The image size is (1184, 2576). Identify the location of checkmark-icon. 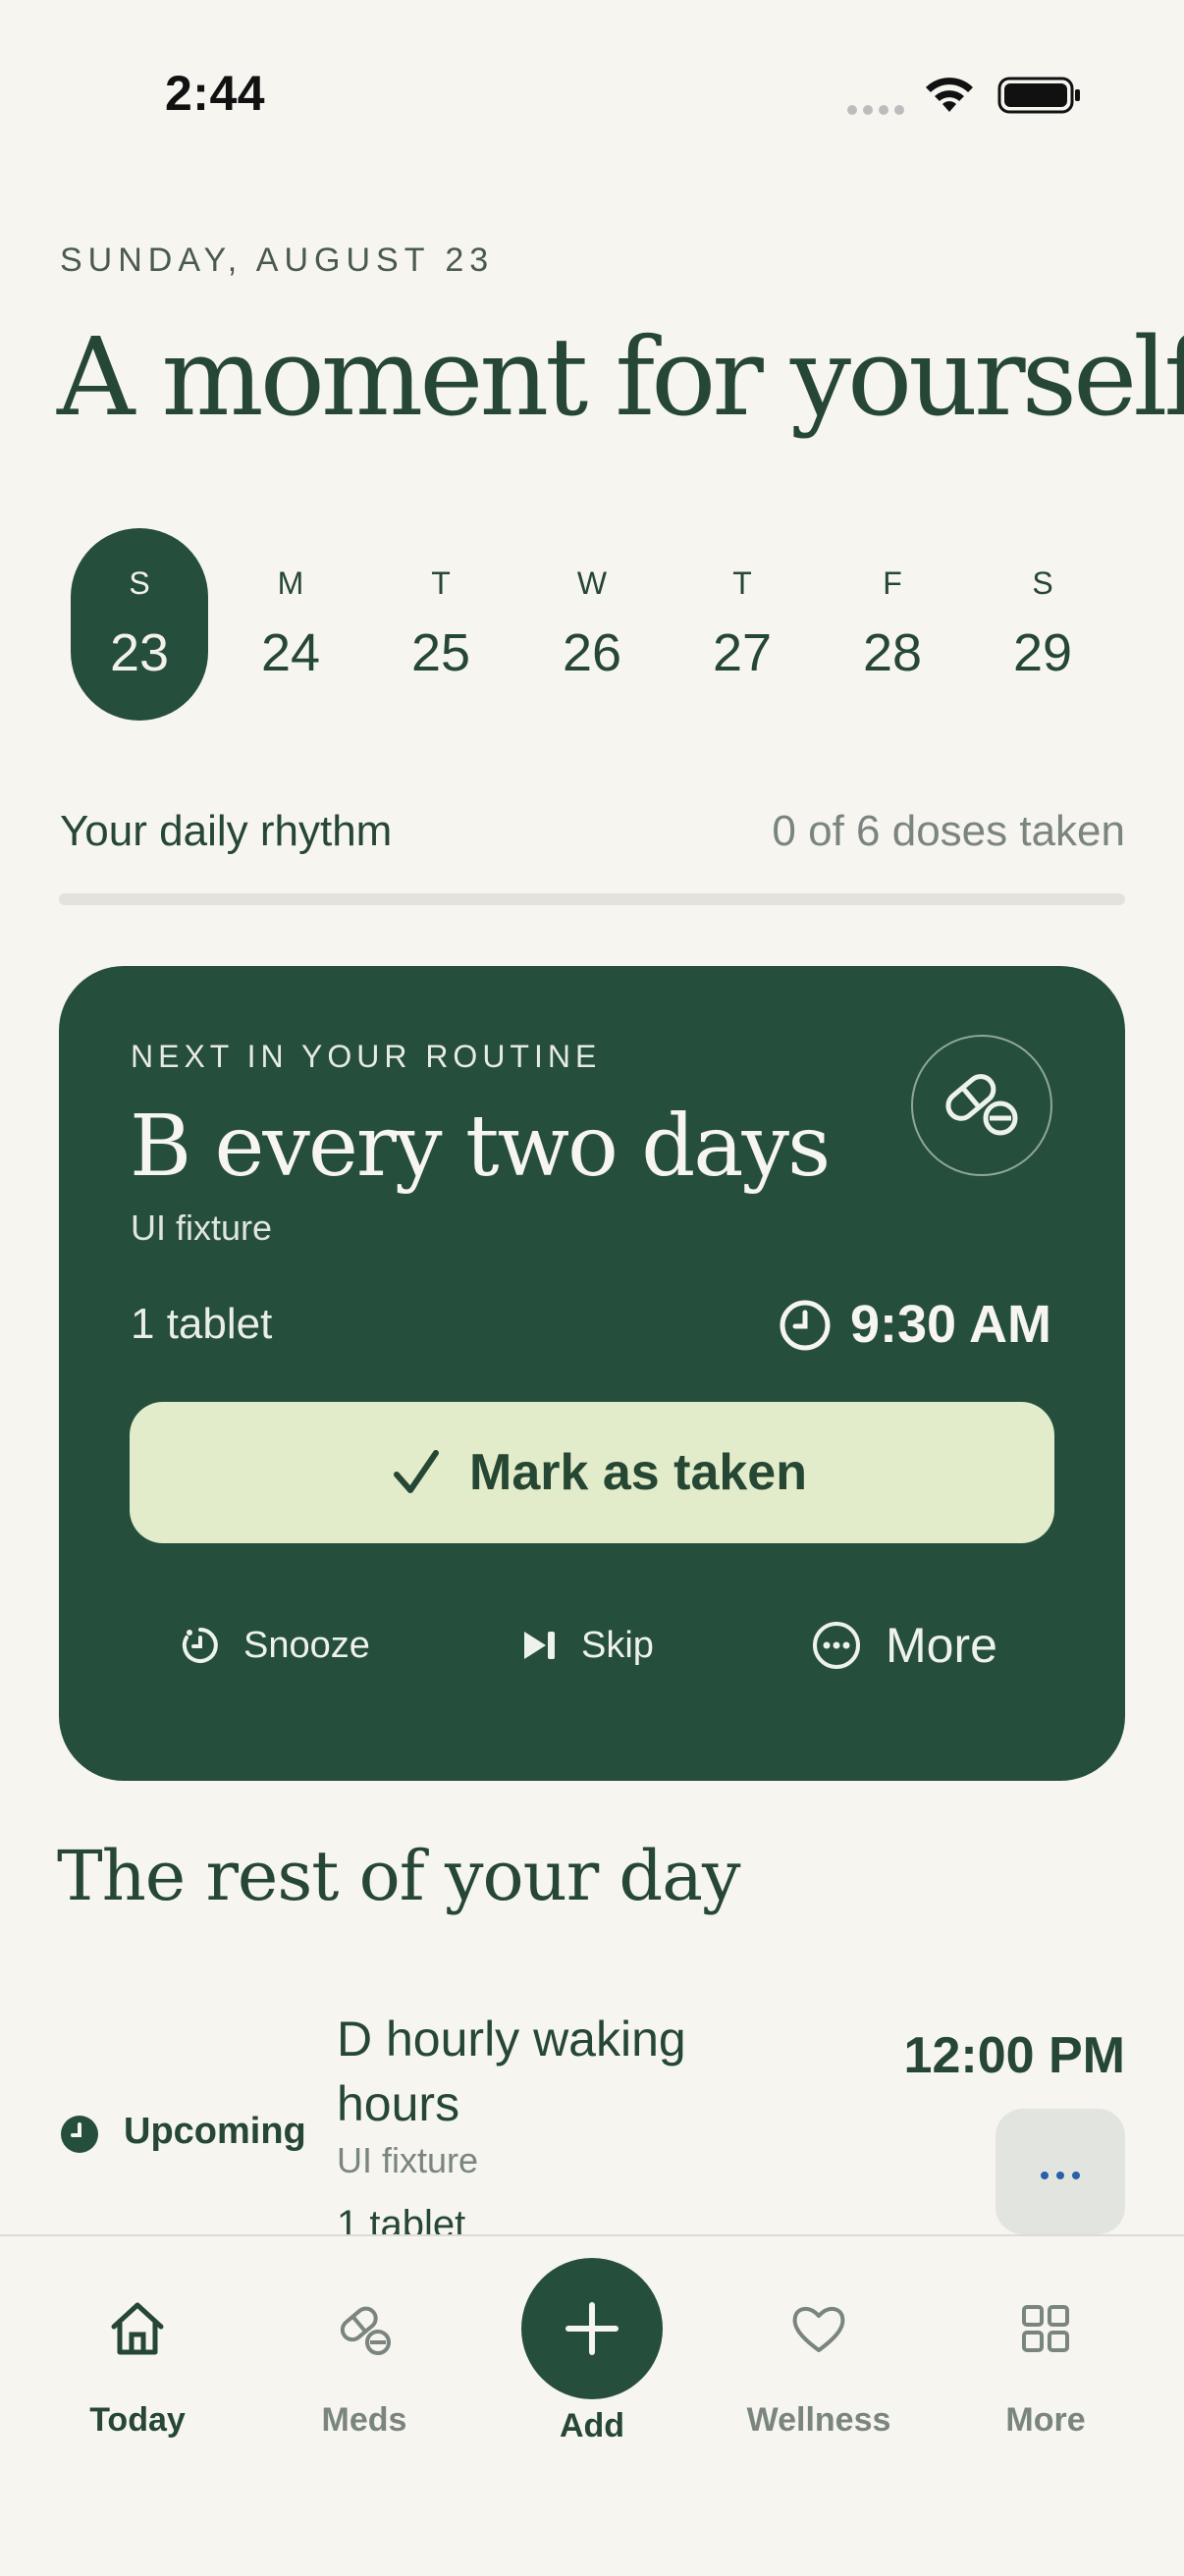
(417, 1471).